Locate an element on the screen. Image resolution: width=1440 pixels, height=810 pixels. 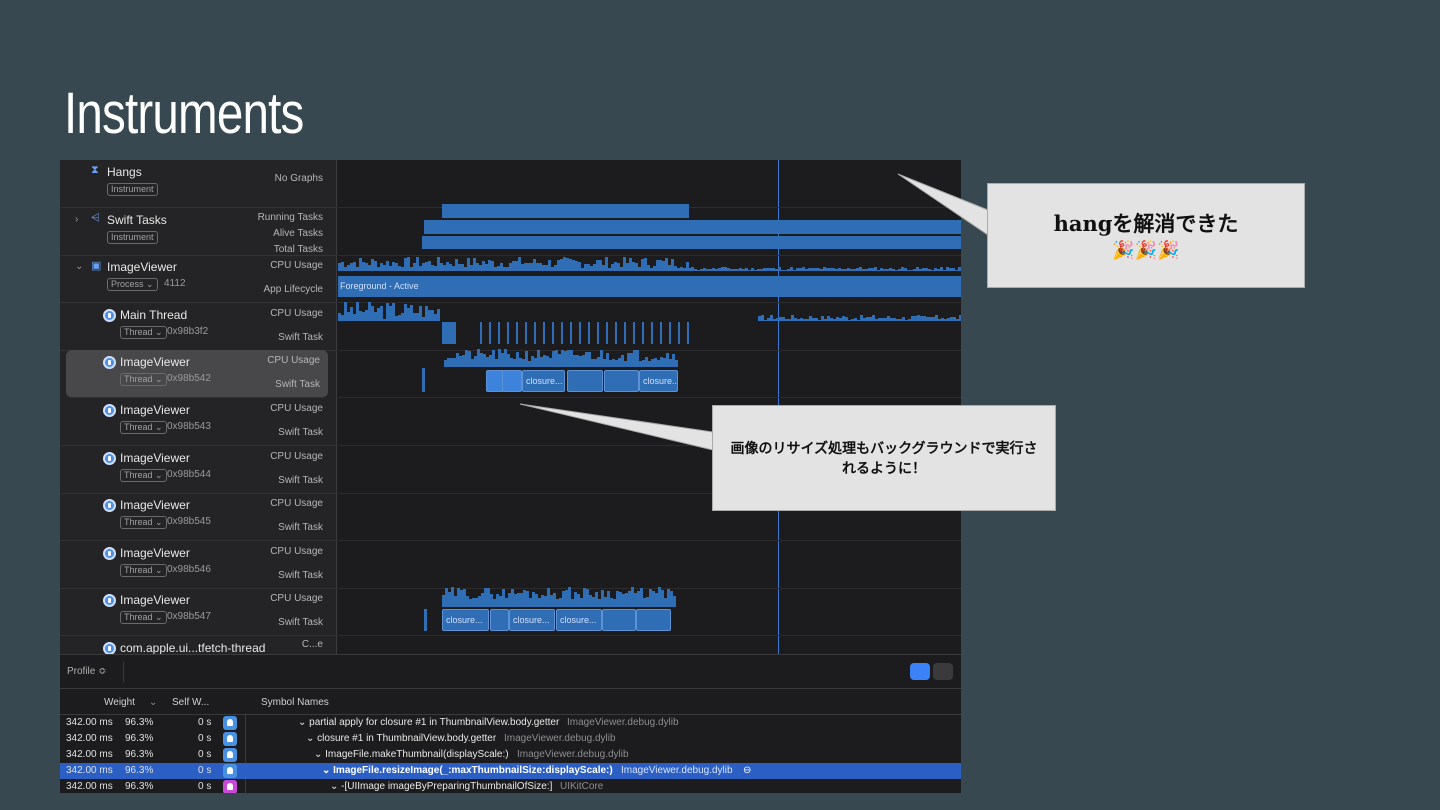
callout-hang-resolved: hangを解消できた 🎉🎉🎉 is located at coordinates (1146, 235).